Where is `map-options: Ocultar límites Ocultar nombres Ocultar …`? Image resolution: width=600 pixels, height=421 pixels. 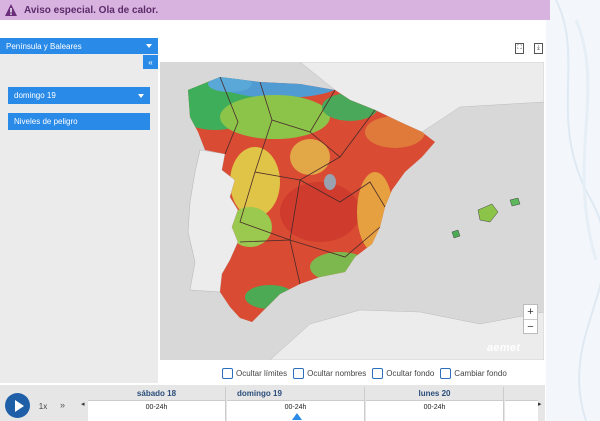 map-options: Ocultar límites Ocultar nombres Ocultar … is located at coordinates (367, 373).